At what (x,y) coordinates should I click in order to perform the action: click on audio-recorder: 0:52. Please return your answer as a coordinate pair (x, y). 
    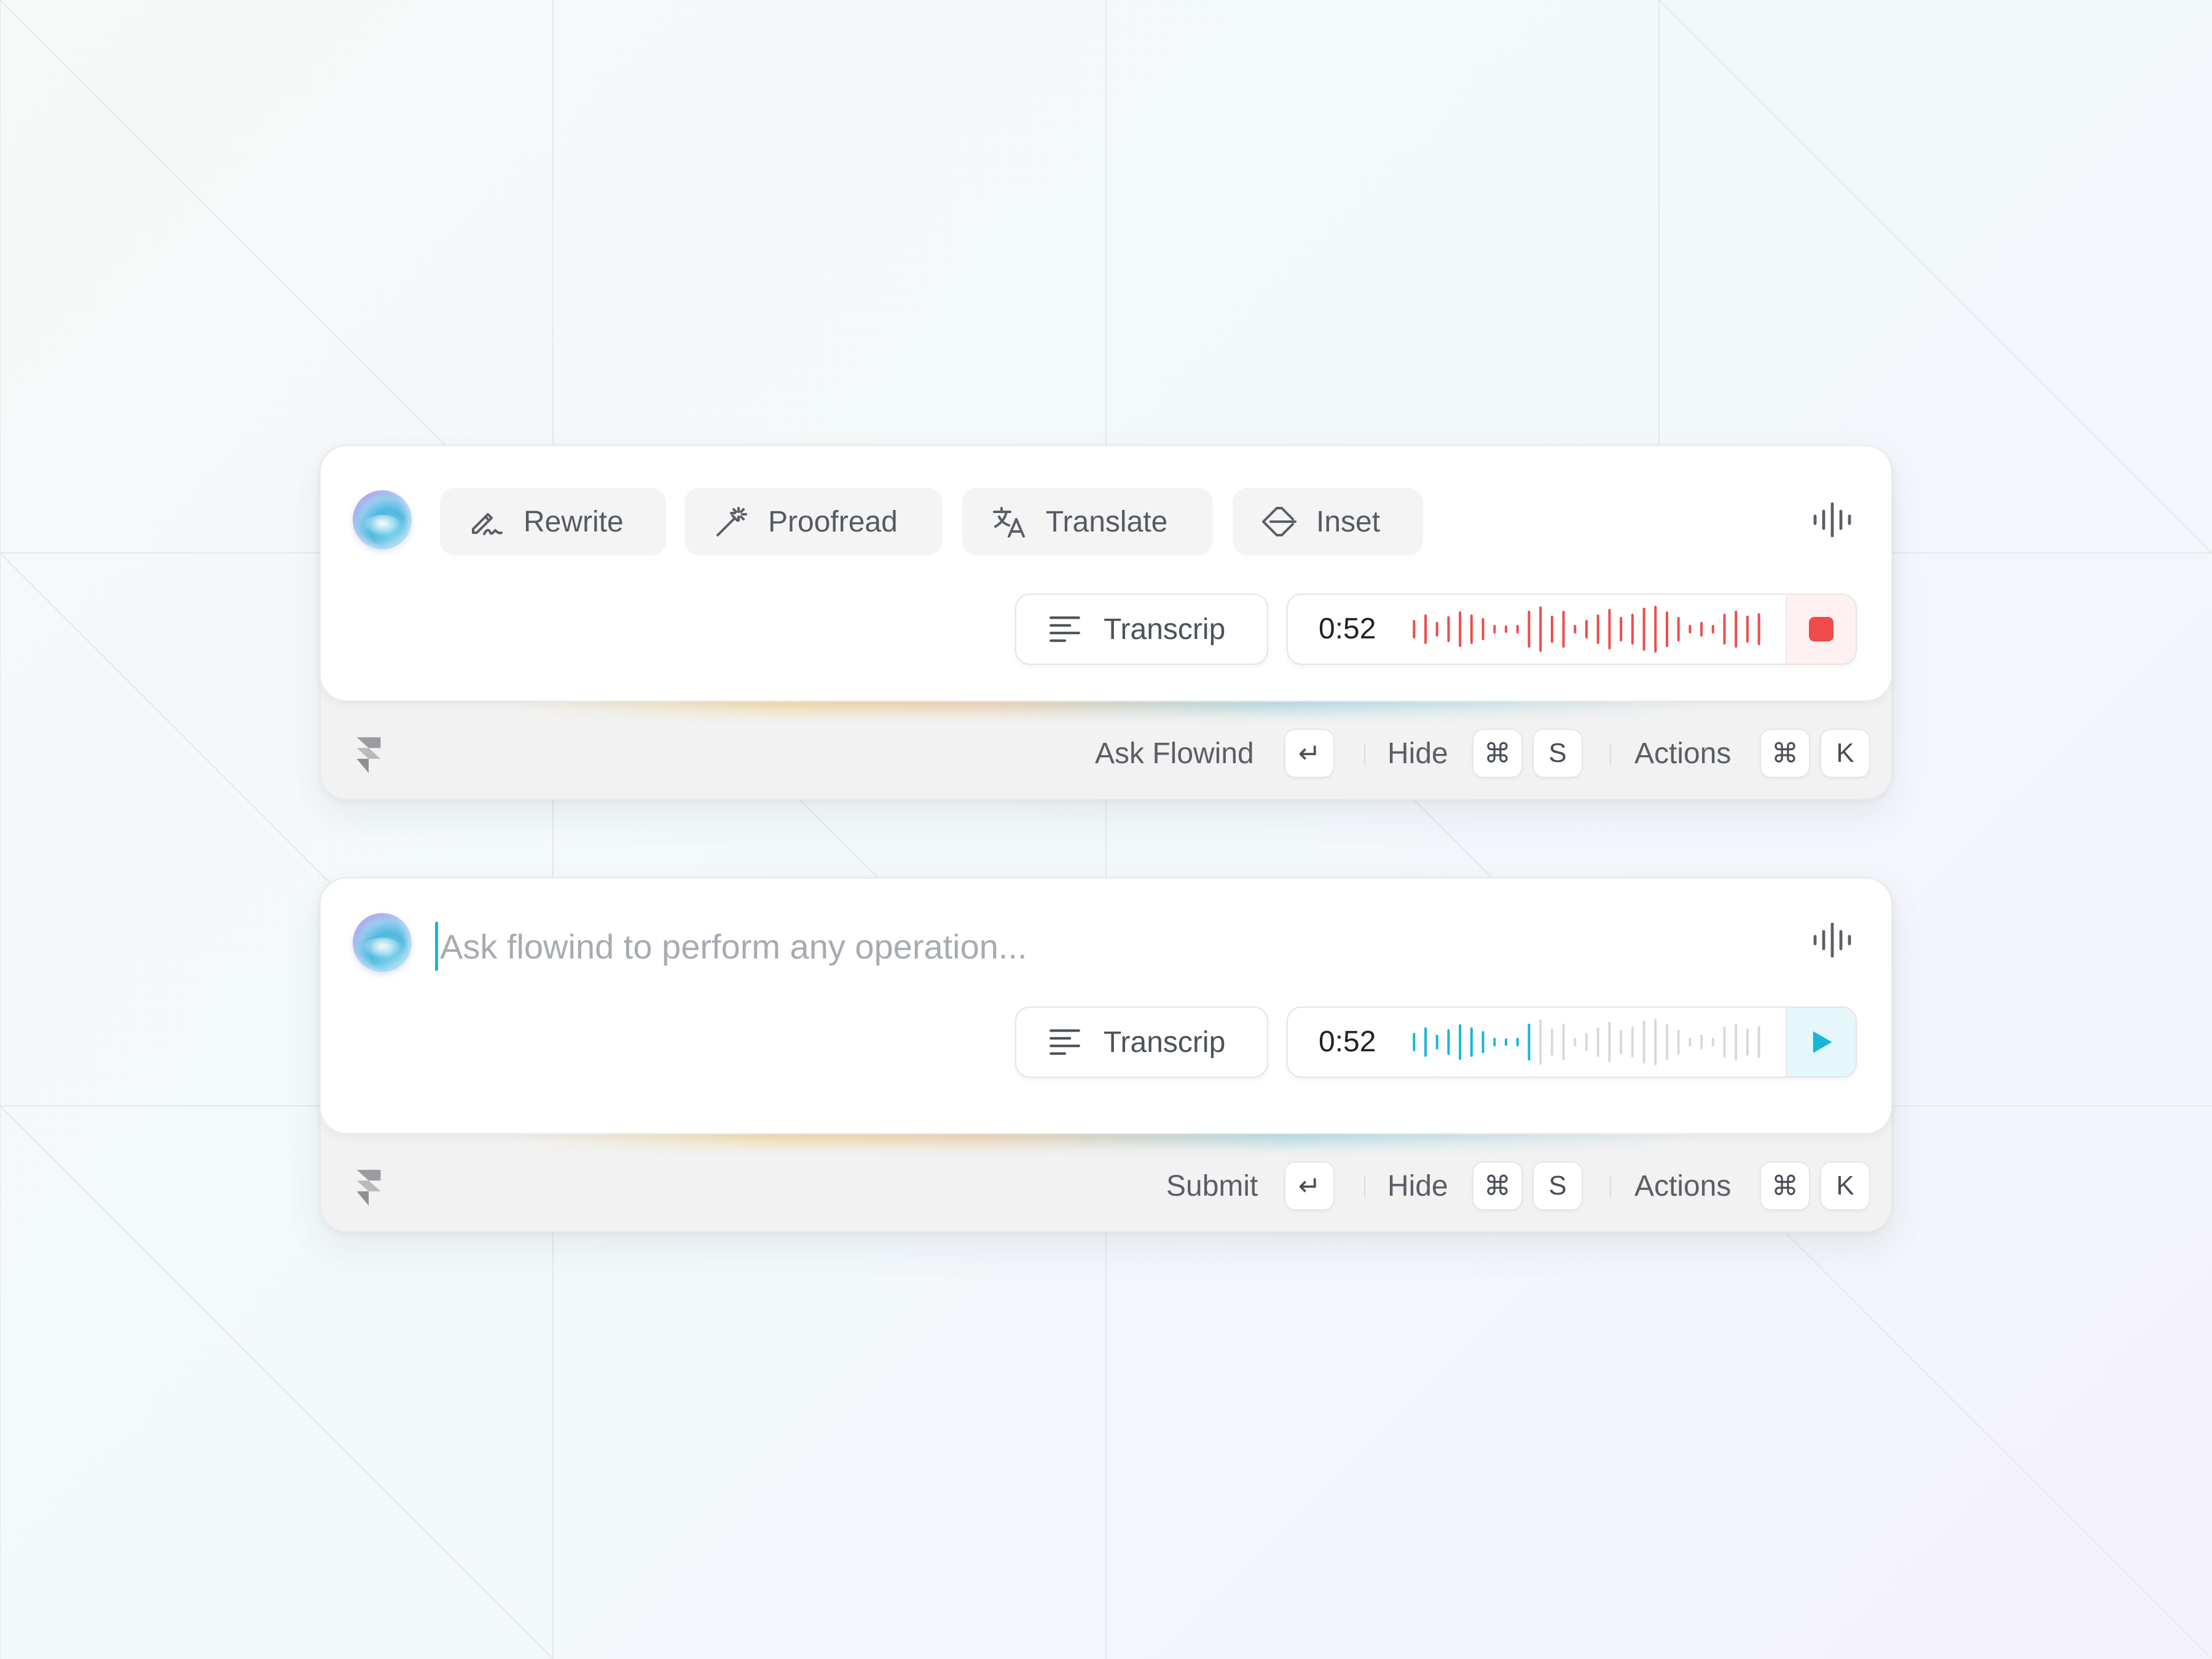
    Looking at the image, I should click on (1572, 629).